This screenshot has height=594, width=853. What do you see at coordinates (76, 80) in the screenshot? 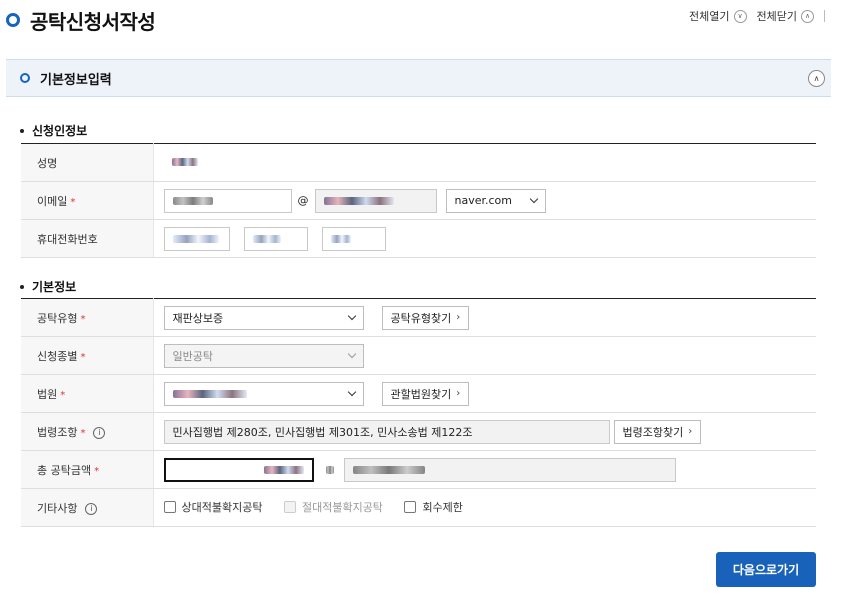
I see `section-title: 기본정보입력` at bounding box center [76, 80].